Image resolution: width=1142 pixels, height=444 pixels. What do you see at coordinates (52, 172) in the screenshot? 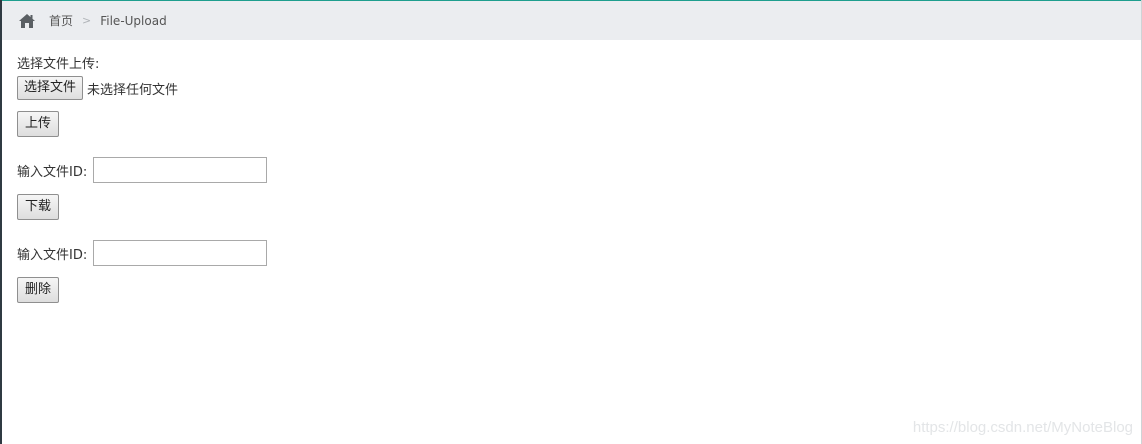
I see `download-id-label: 输入文件ID:` at bounding box center [52, 172].